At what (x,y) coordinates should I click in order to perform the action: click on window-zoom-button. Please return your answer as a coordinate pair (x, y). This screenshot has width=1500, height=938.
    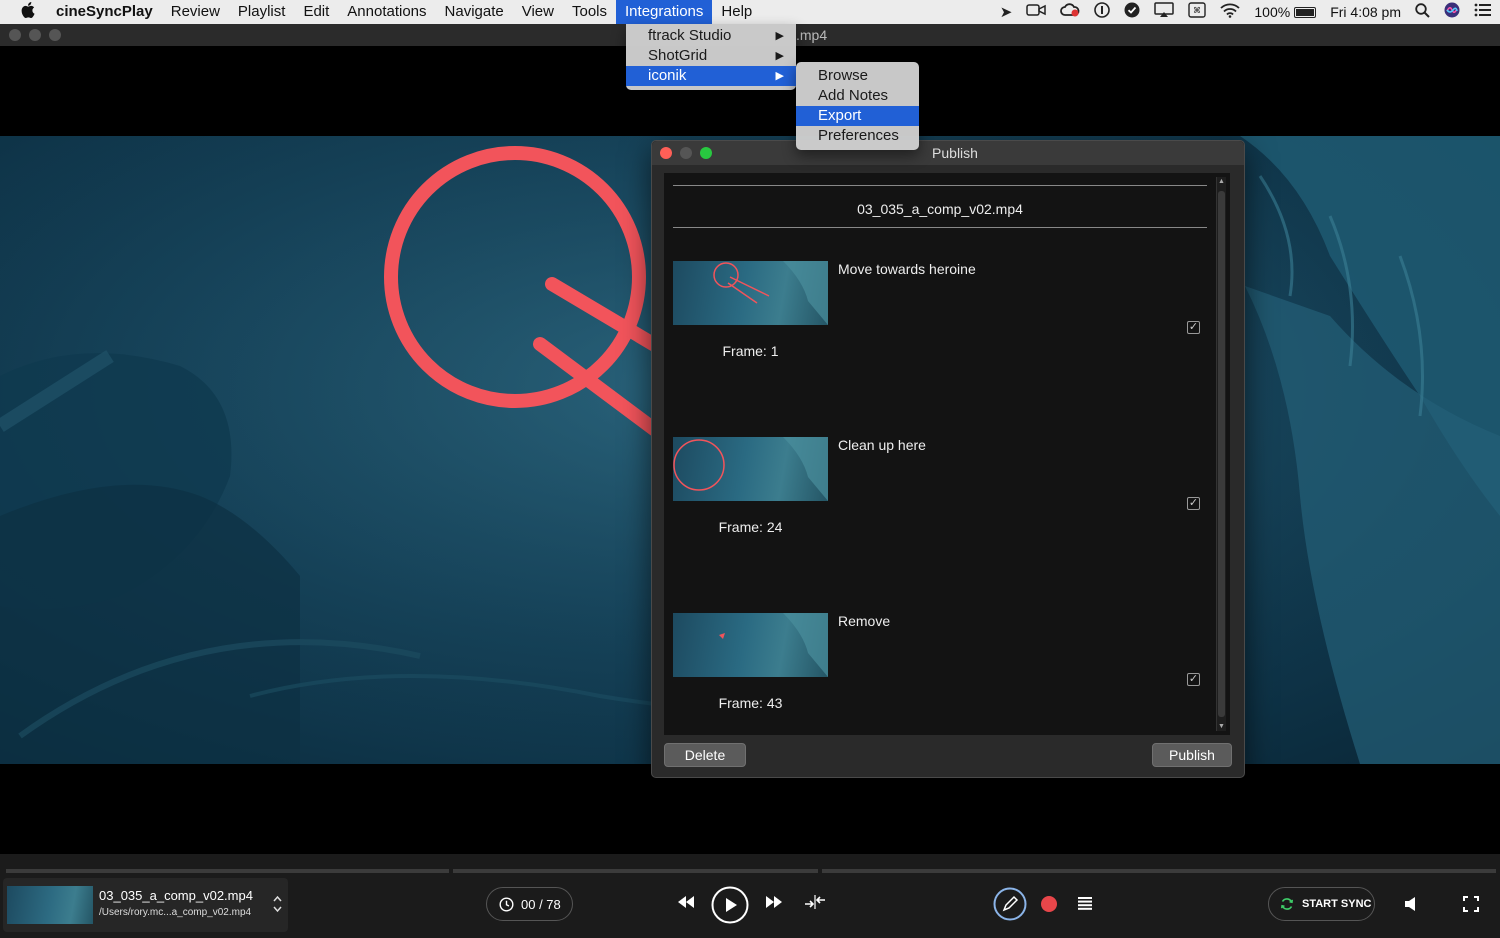
    Looking at the image, I should click on (55, 35).